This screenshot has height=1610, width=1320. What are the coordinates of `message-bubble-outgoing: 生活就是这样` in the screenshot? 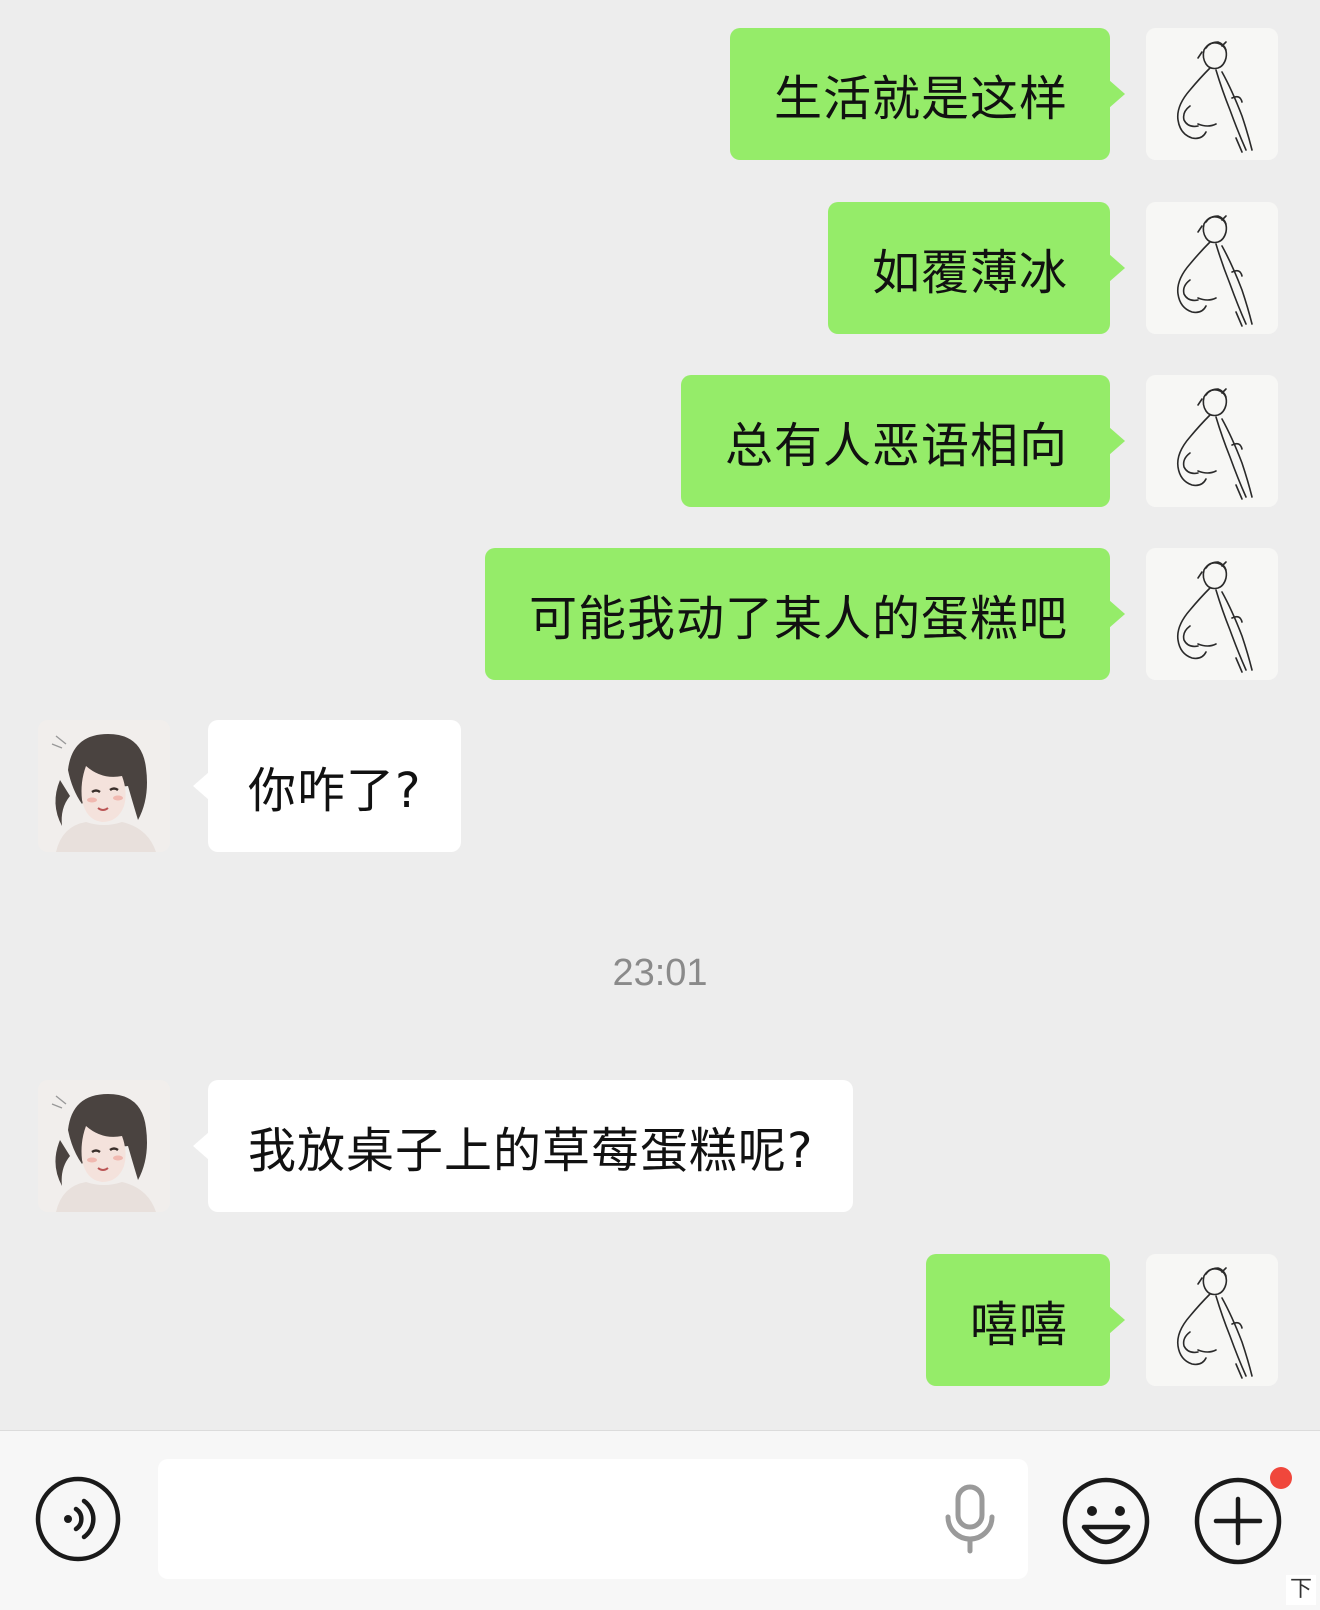 It's located at (927, 94).